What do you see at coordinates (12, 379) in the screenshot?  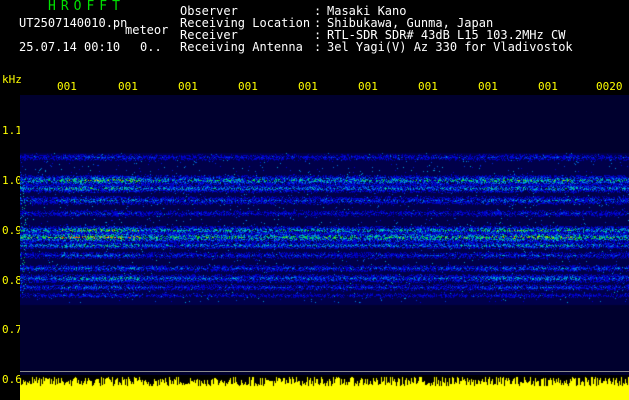 I see `y-tick-label: 0.6` at bounding box center [12, 379].